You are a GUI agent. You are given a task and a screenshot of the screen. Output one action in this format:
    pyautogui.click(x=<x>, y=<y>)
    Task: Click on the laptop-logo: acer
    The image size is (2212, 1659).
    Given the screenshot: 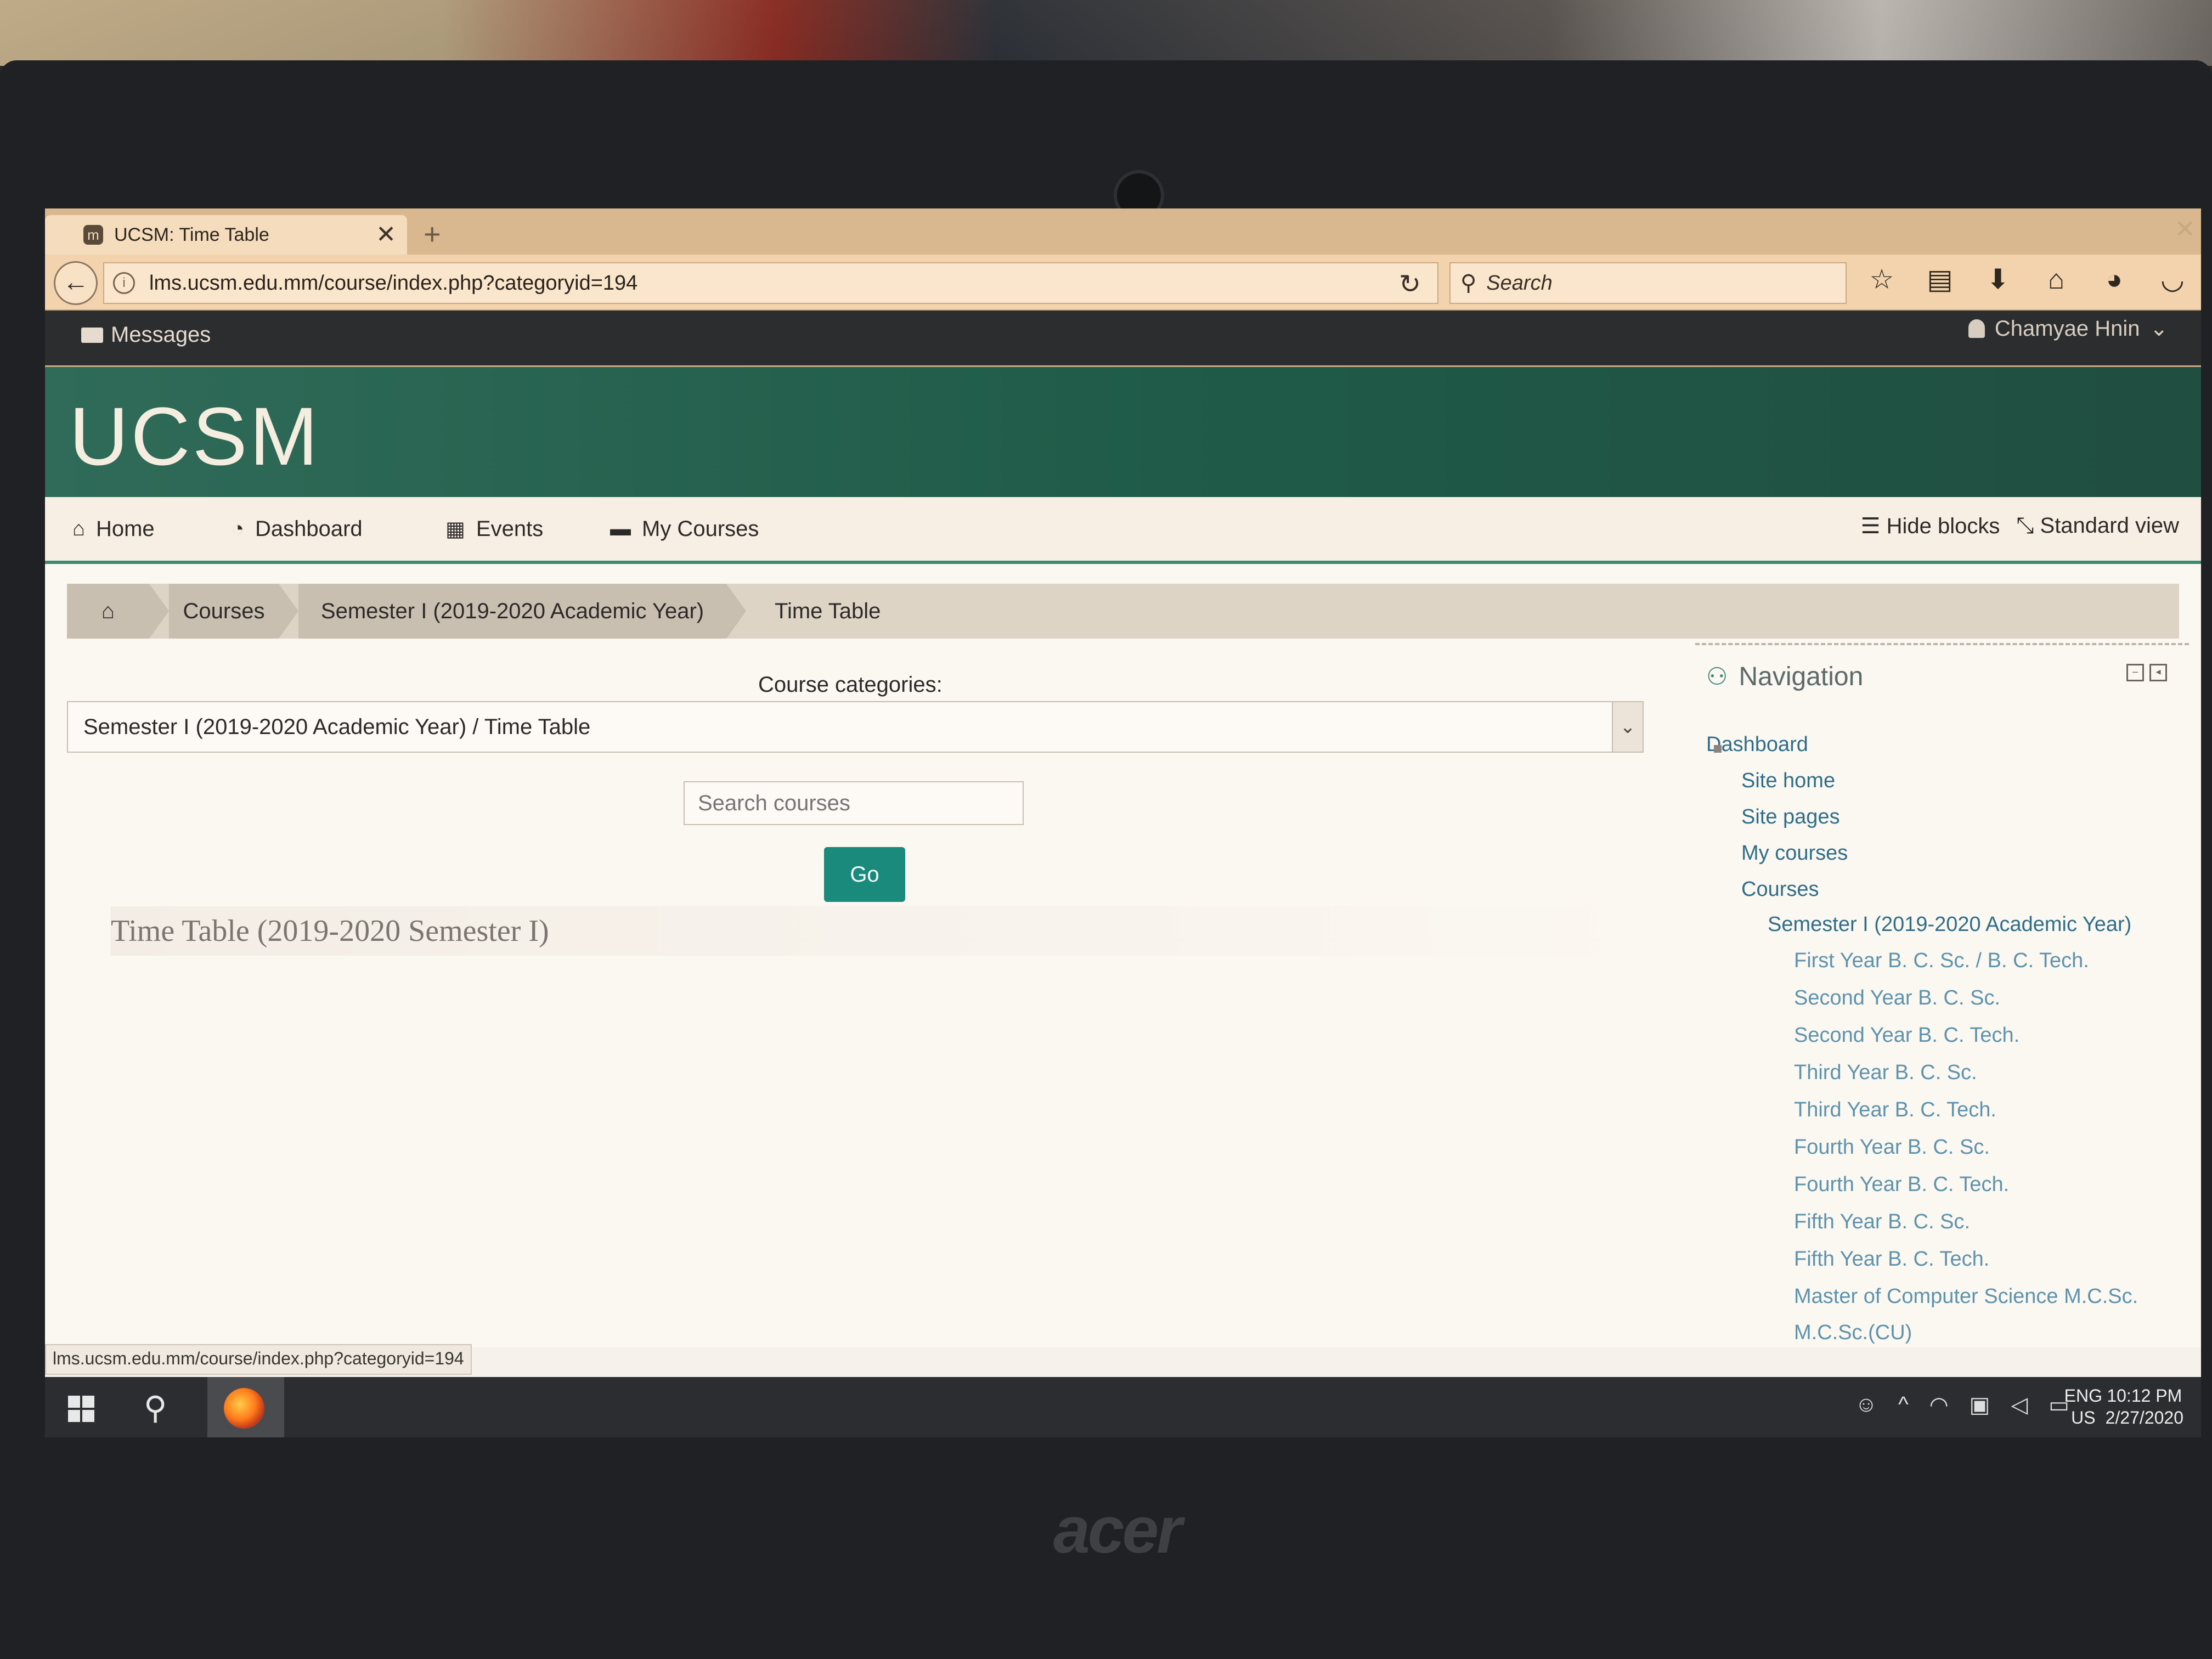 What is the action you would take?
    pyautogui.click(x=1117, y=1530)
    